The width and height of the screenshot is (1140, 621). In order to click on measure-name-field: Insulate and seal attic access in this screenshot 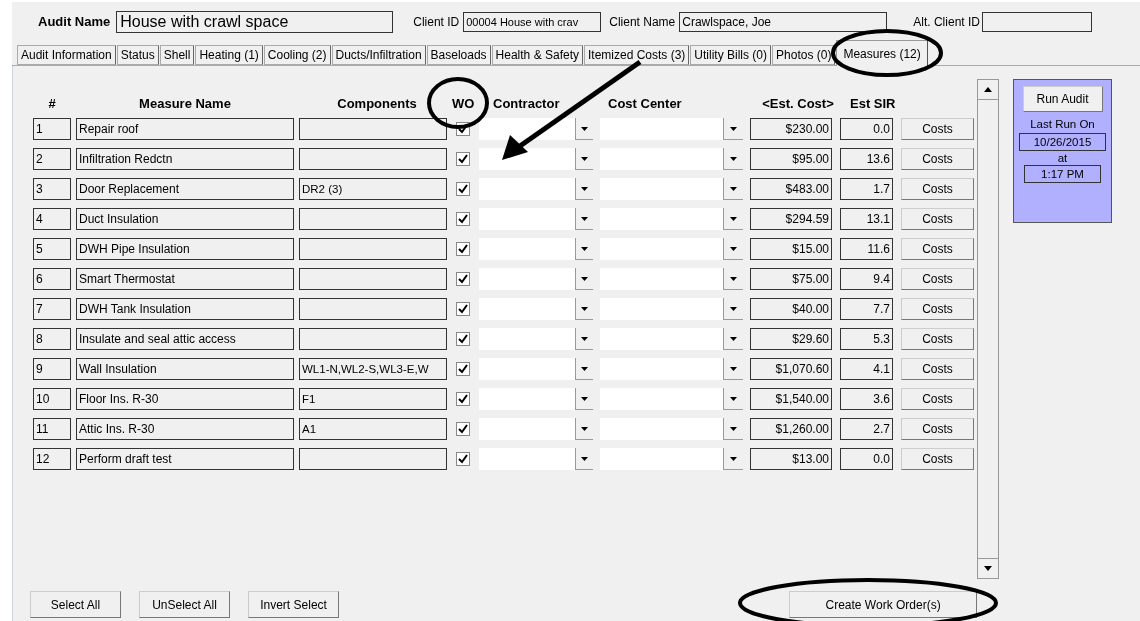, I will do `click(185, 339)`.